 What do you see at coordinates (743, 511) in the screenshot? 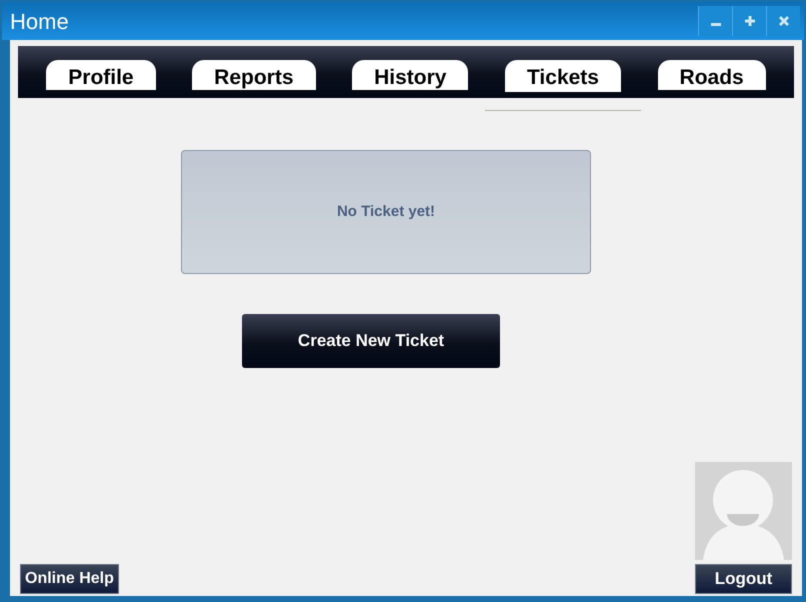
I see `avatar-icon` at bounding box center [743, 511].